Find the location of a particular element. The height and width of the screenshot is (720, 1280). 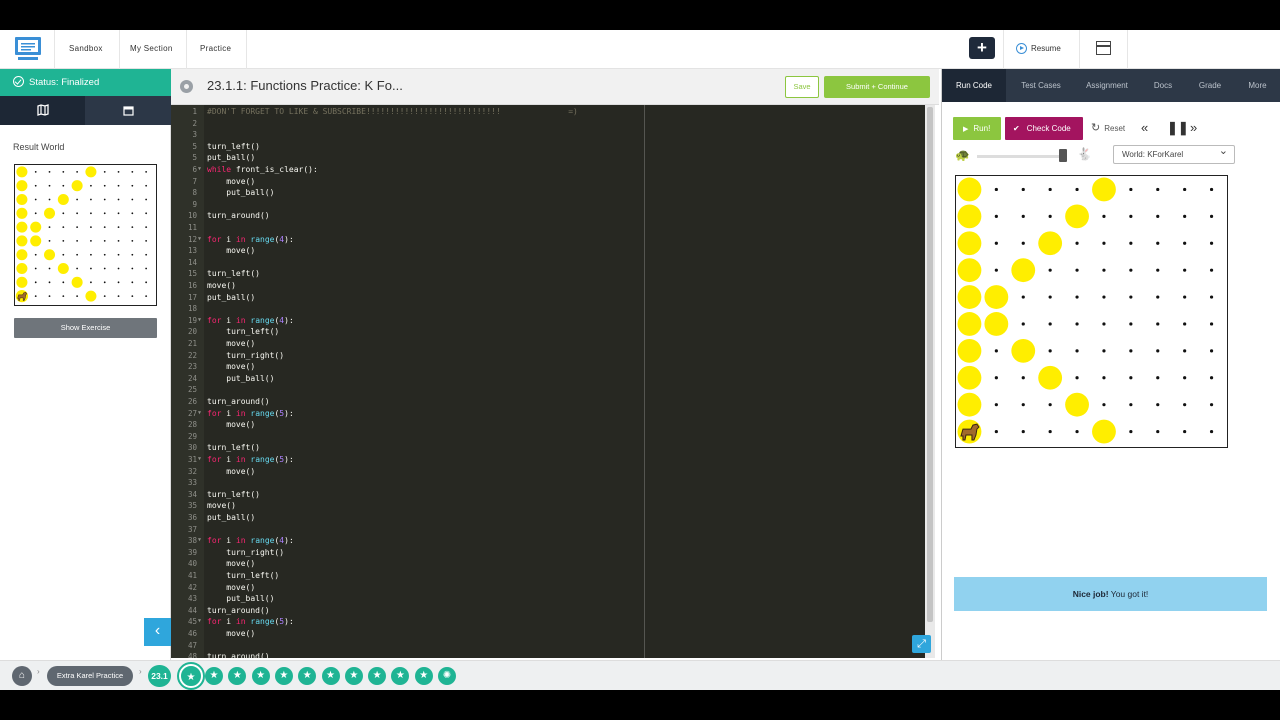

expand-icon: ⤢ is located at coordinates (921, 644).